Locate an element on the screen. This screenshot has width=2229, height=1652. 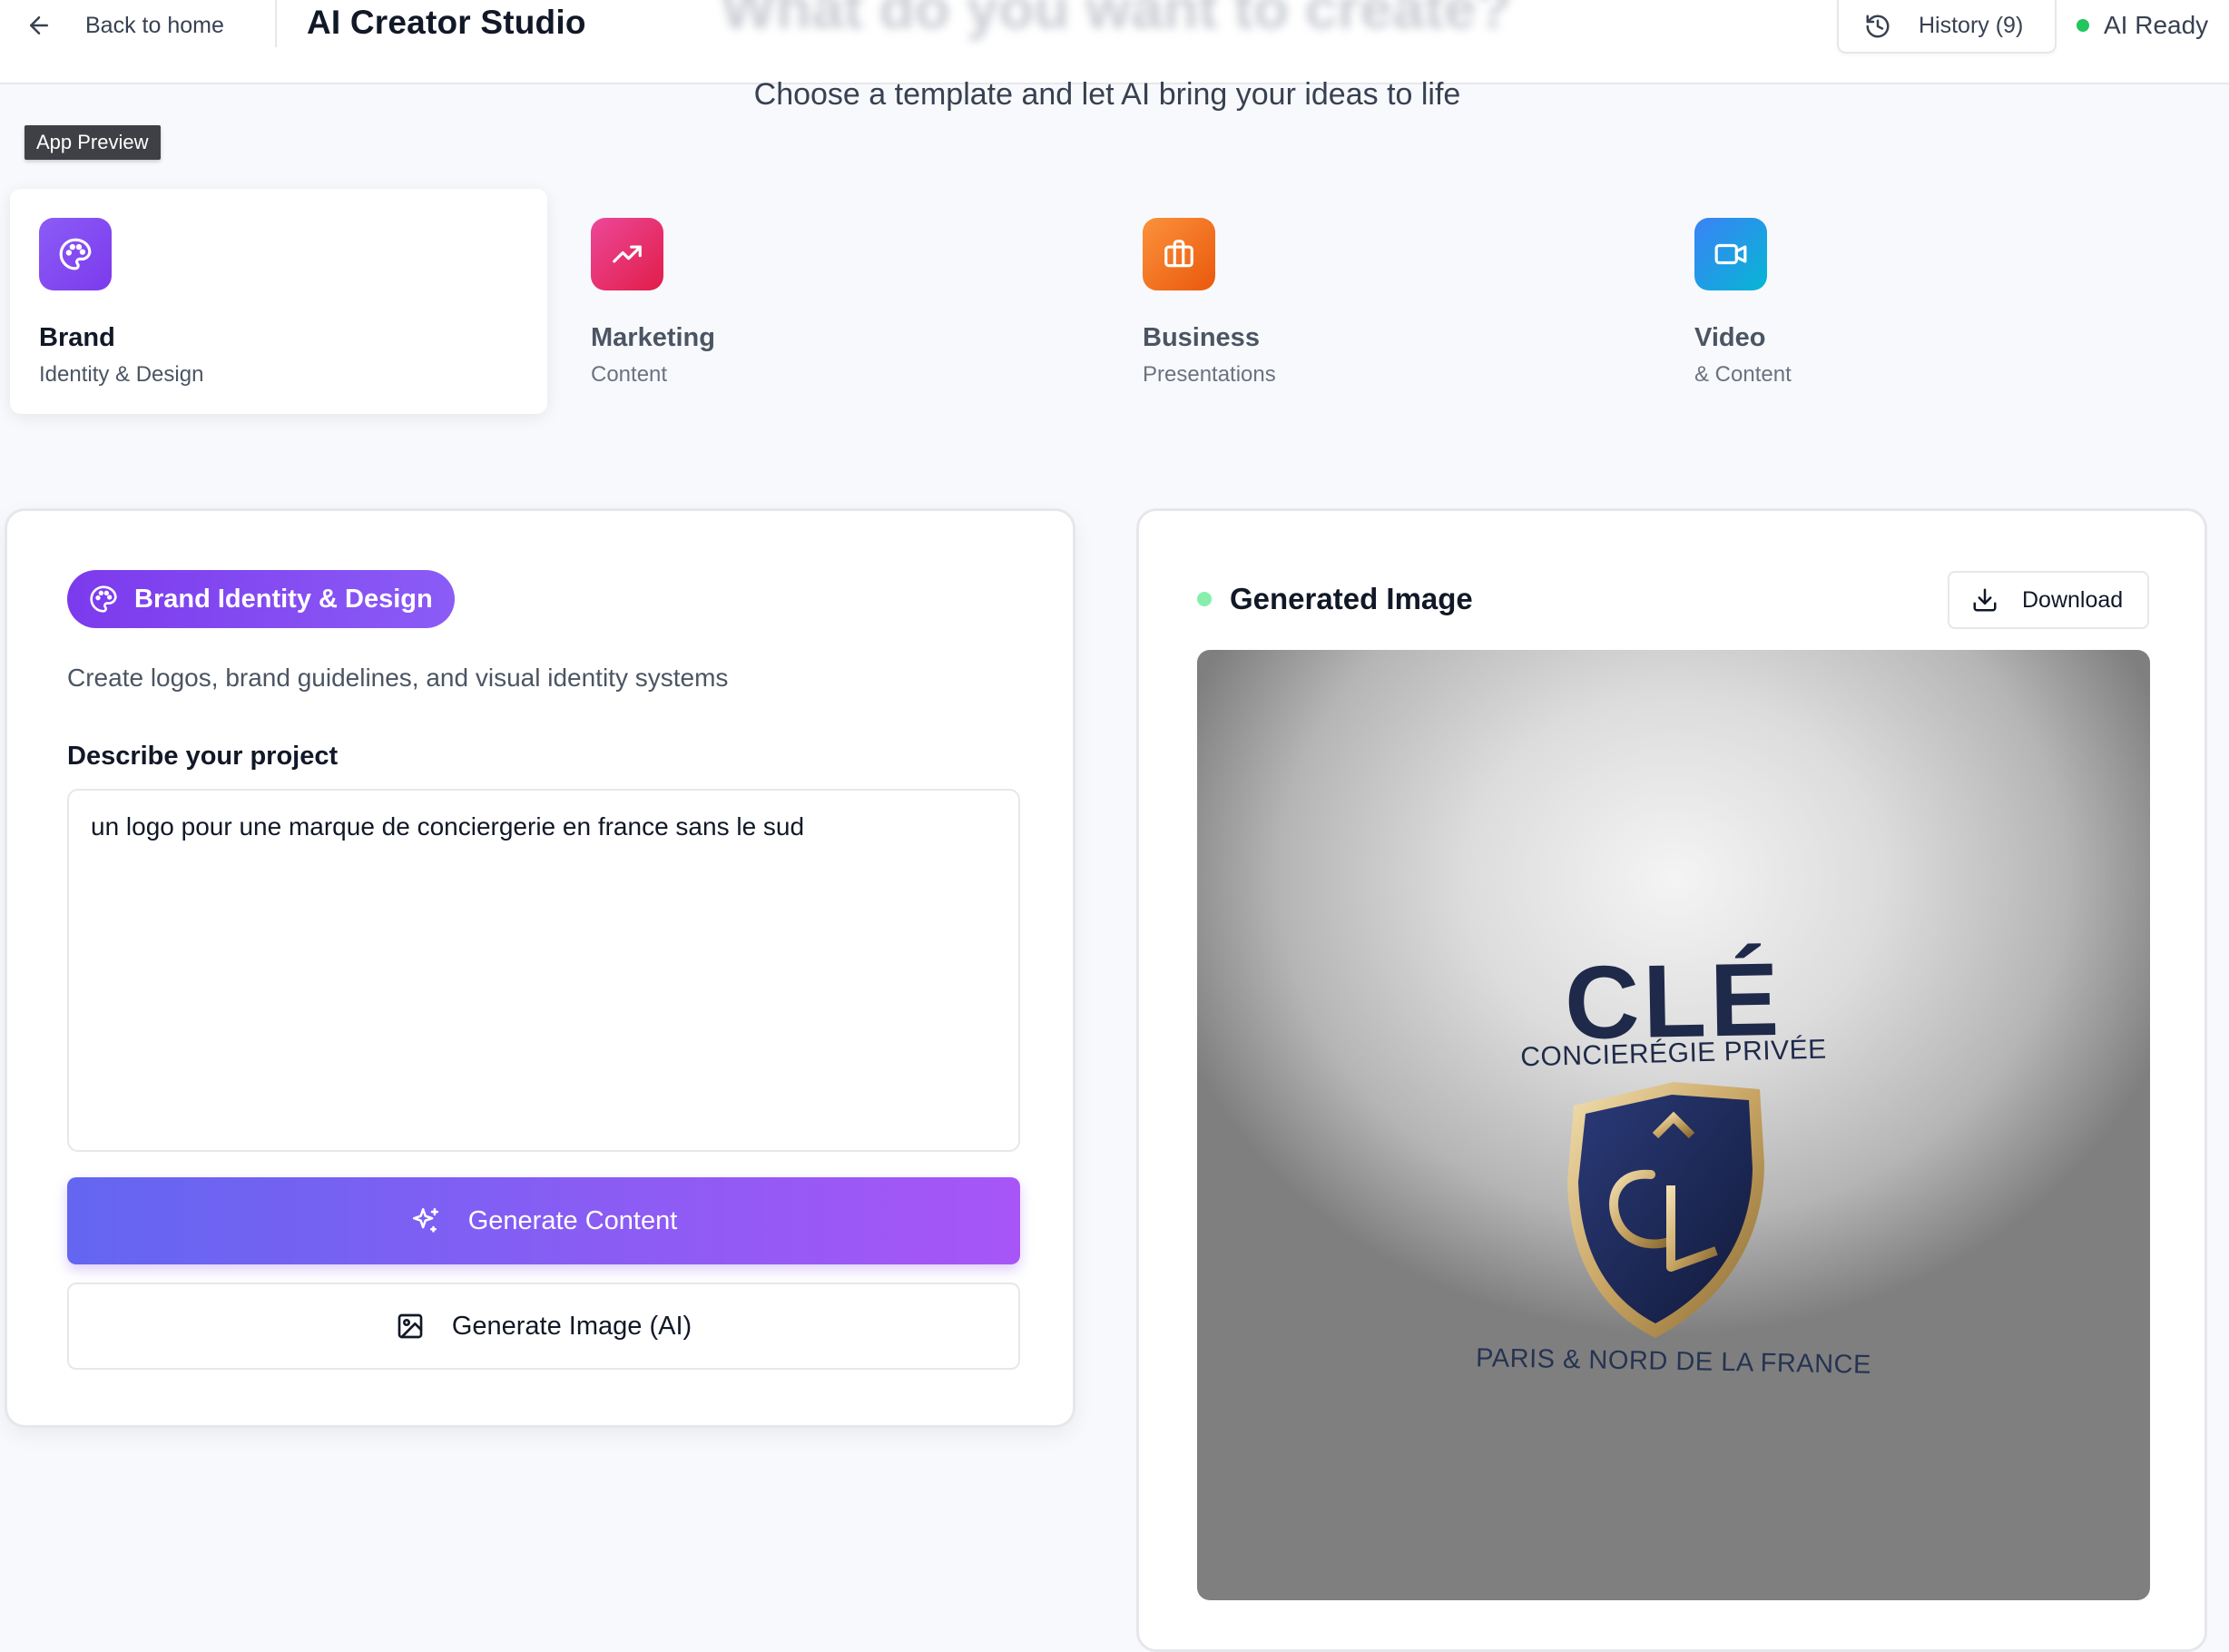
template-subtitle-business: Presentations is located at coordinates (1209, 374).